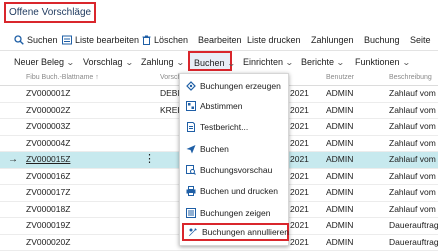 The width and height of the screenshot is (438, 251). What do you see at coordinates (13, 159) in the screenshot?
I see `row-selected-arrow-icon: →` at bounding box center [13, 159].